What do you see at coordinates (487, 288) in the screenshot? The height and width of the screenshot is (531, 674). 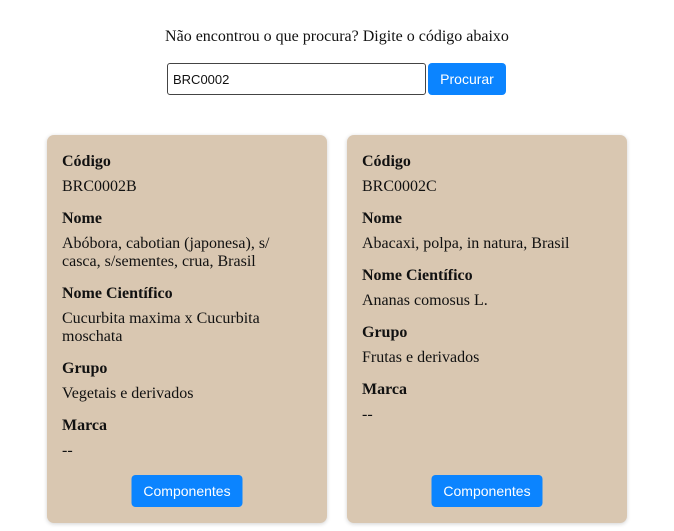 I see `scientific-name-field: Nome Científico Ananas comosus L.` at bounding box center [487, 288].